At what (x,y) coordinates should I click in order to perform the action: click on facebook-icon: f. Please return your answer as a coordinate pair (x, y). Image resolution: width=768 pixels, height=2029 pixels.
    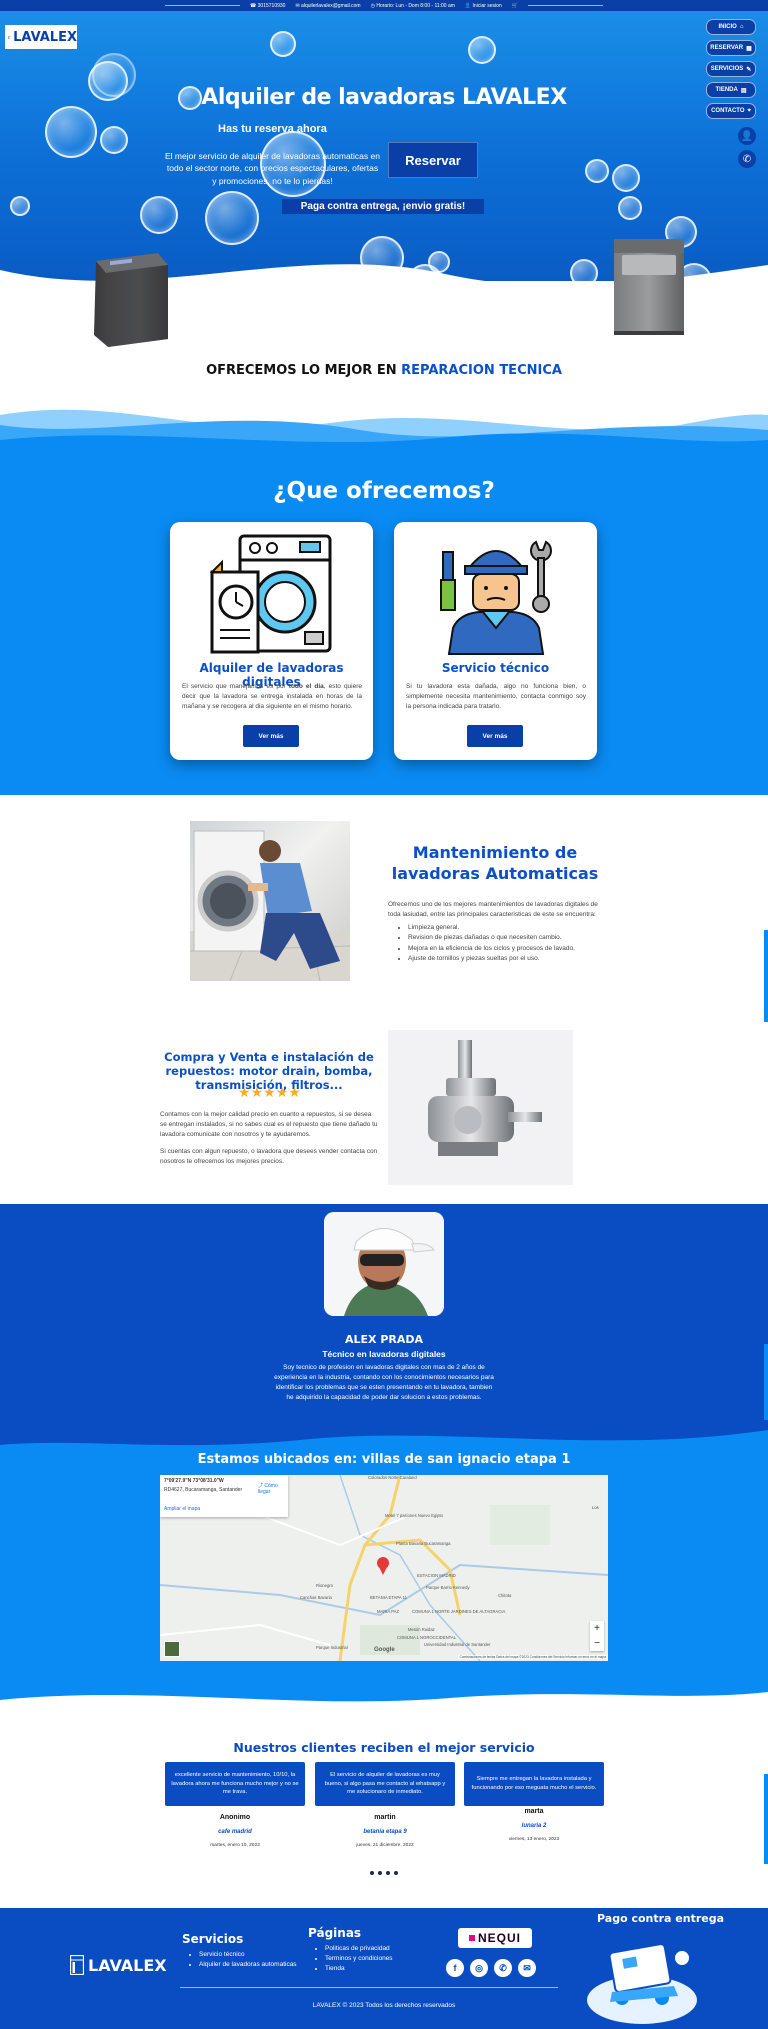
    Looking at the image, I should click on (455, 1968).